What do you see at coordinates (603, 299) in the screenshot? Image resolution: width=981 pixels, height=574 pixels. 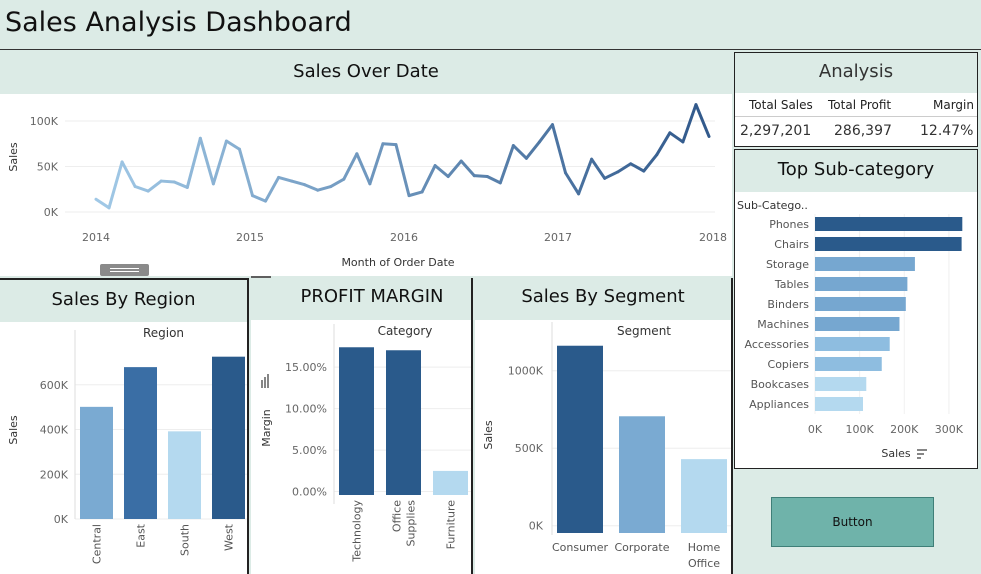 I see `sales-by-segment-title: Sales By Segment` at bounding box center [603, 299].